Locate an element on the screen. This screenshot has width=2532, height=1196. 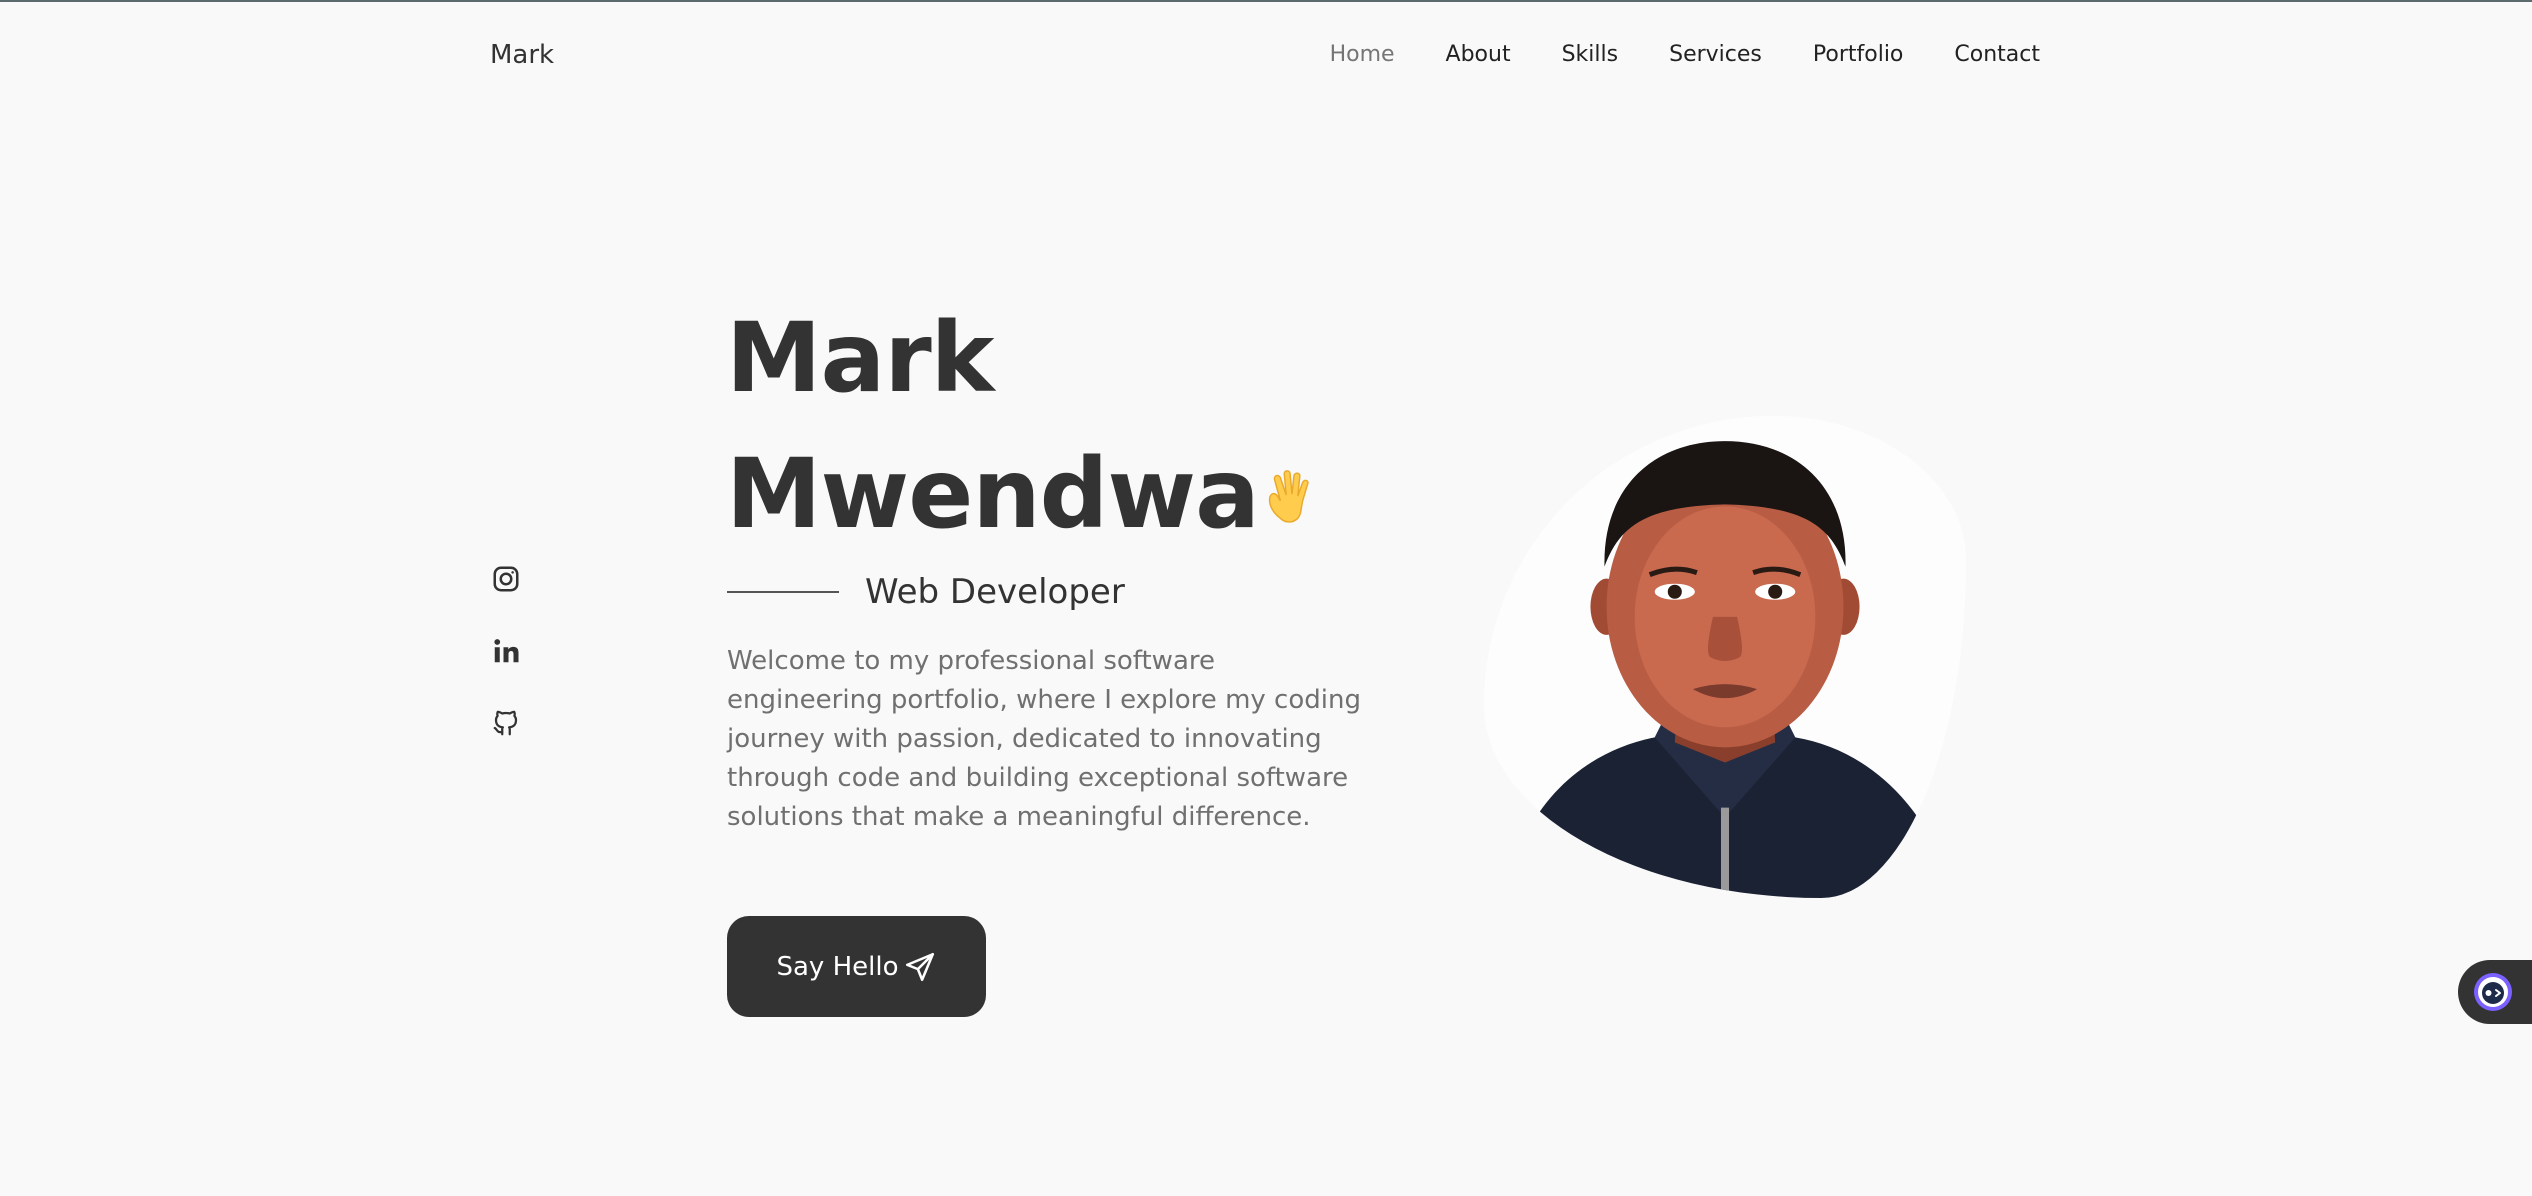
social-links is located at coordinates (506, 651).